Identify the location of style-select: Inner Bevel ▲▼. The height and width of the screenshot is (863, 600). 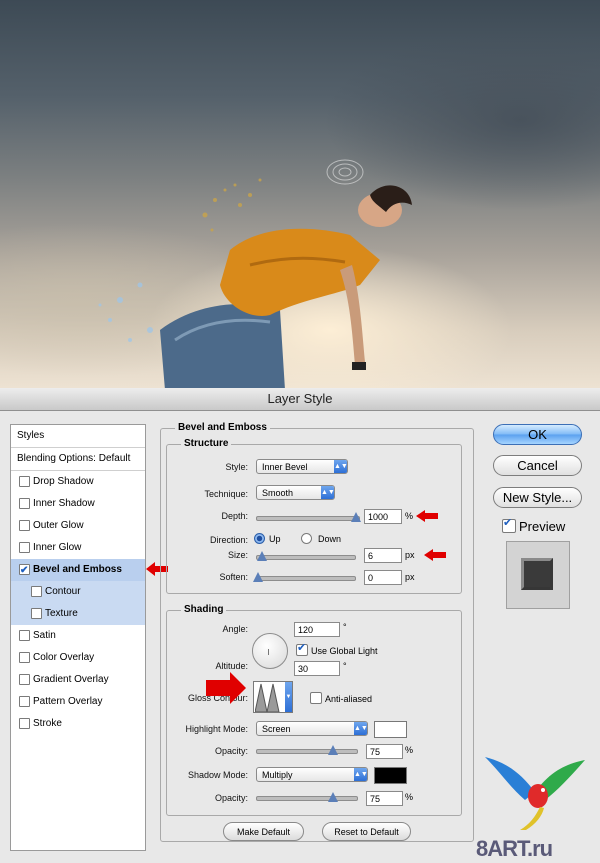
(302, 466).